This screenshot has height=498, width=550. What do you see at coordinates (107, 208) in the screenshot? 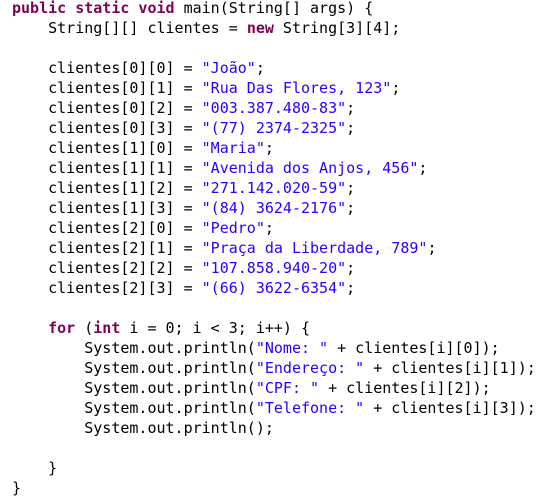
I see `code-token: clientes[1][3] =` at bounding box center [107, 208].